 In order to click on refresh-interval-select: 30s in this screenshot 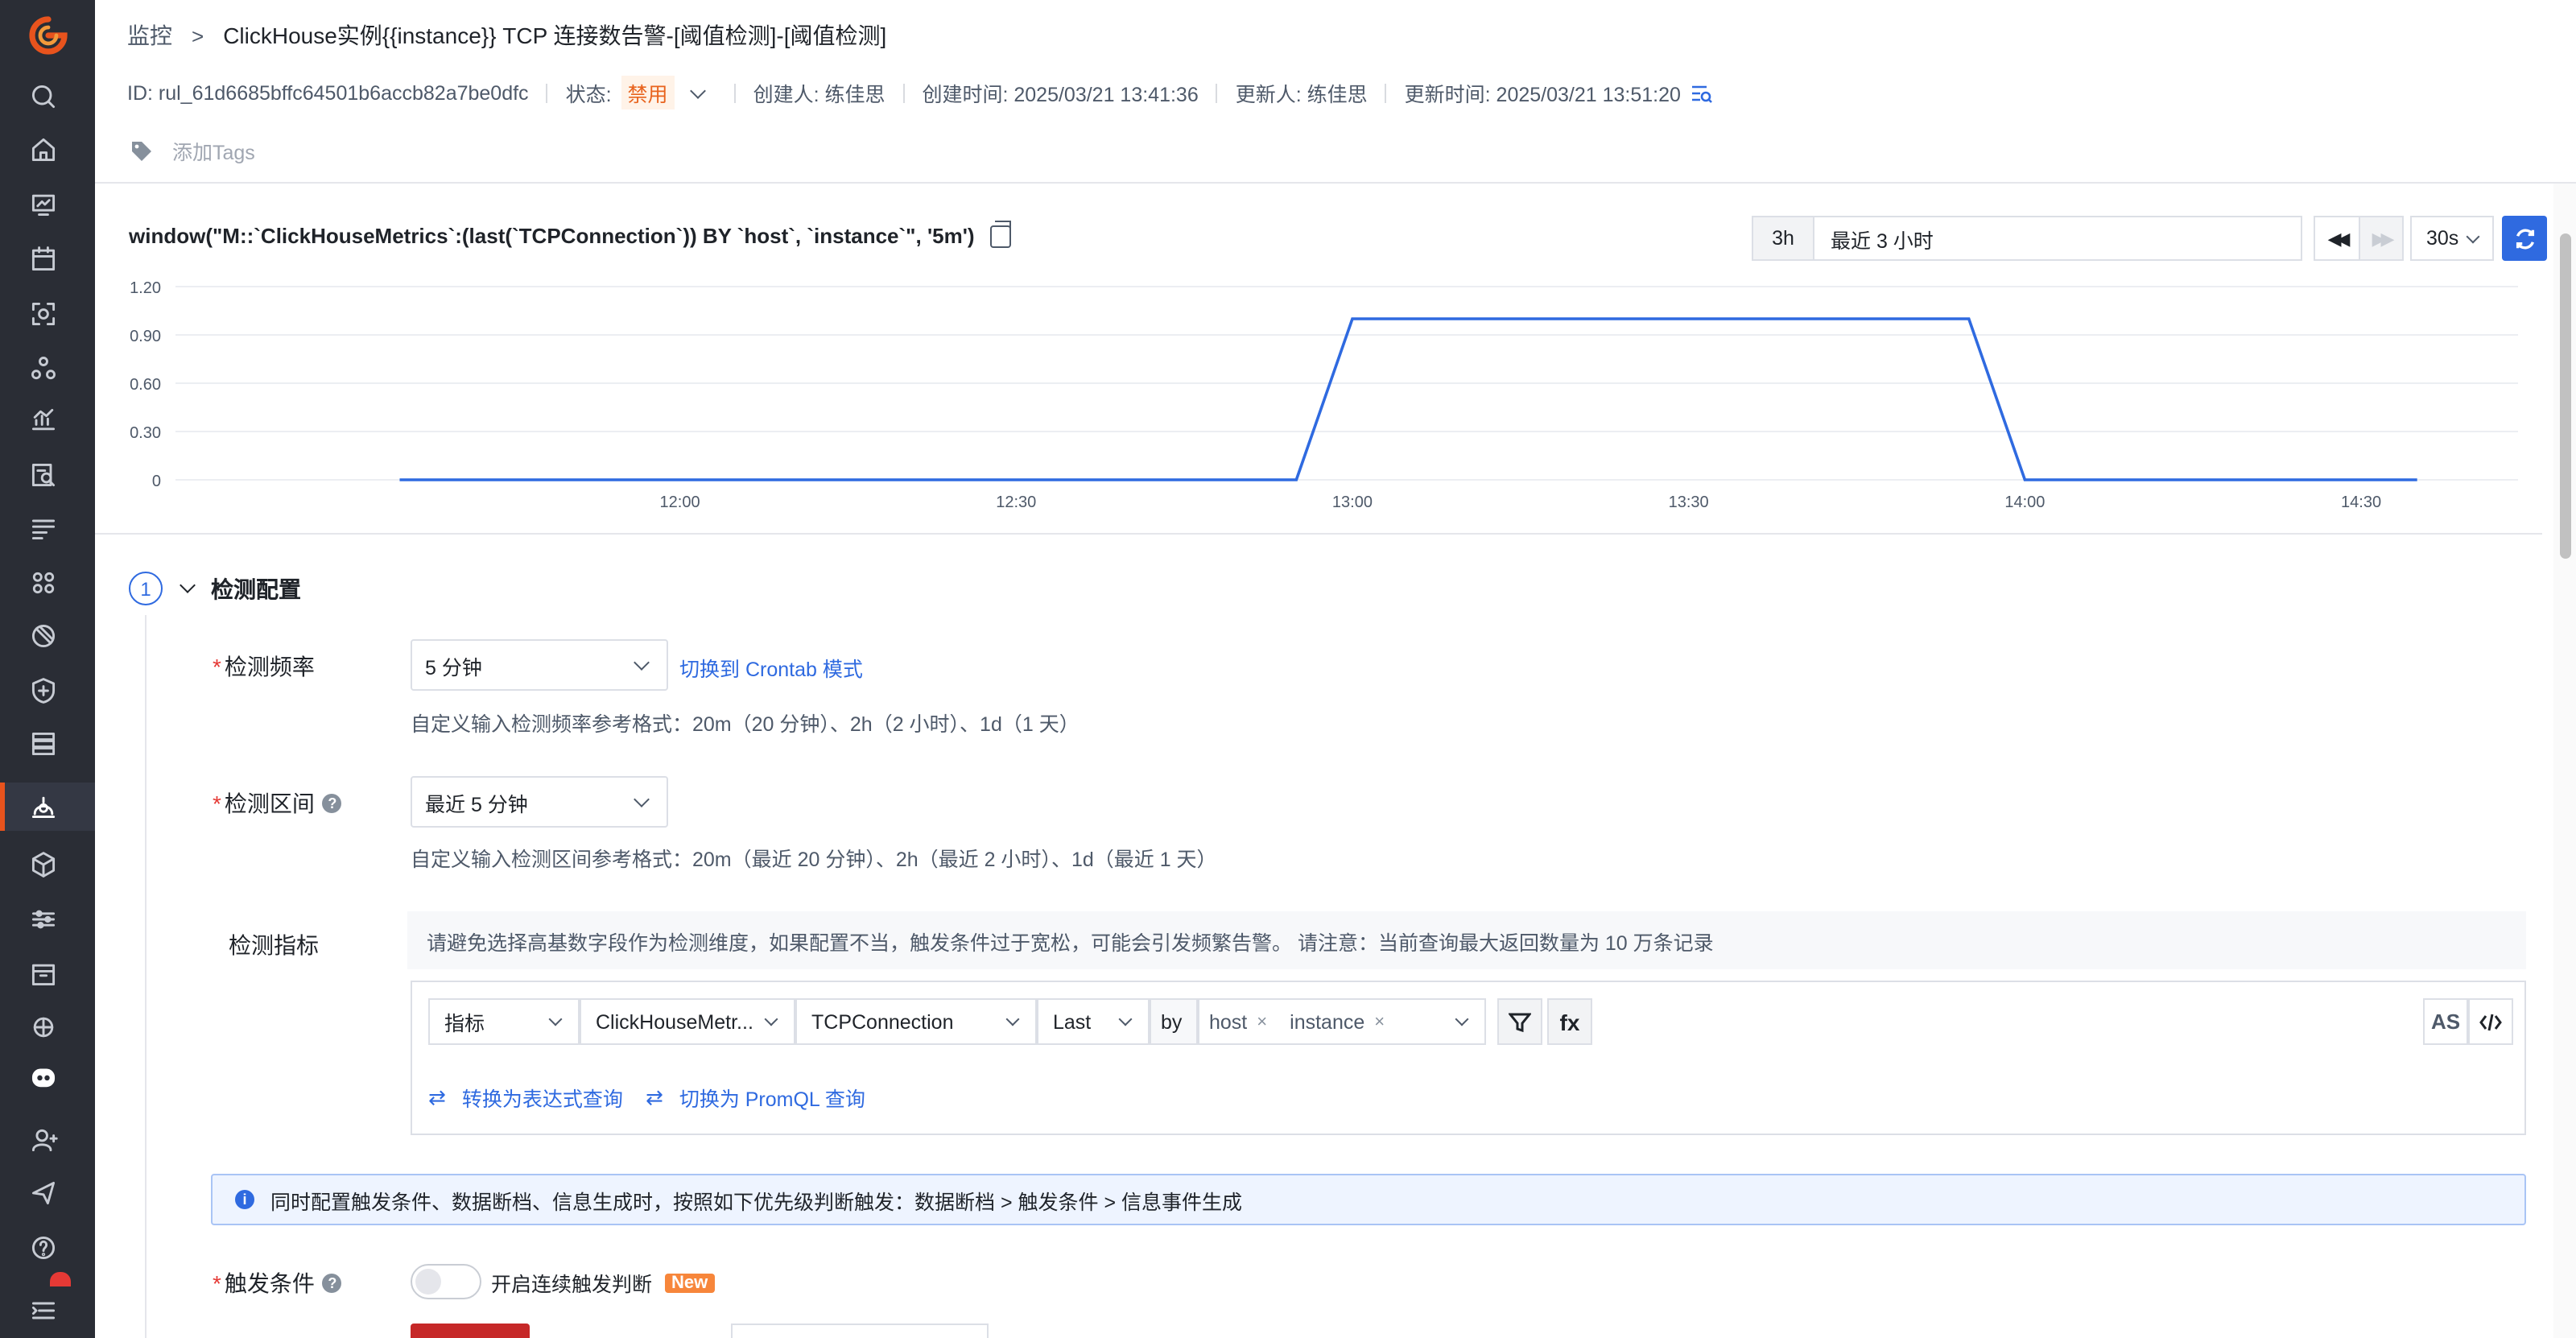, I will do `click(2452, 239)`.